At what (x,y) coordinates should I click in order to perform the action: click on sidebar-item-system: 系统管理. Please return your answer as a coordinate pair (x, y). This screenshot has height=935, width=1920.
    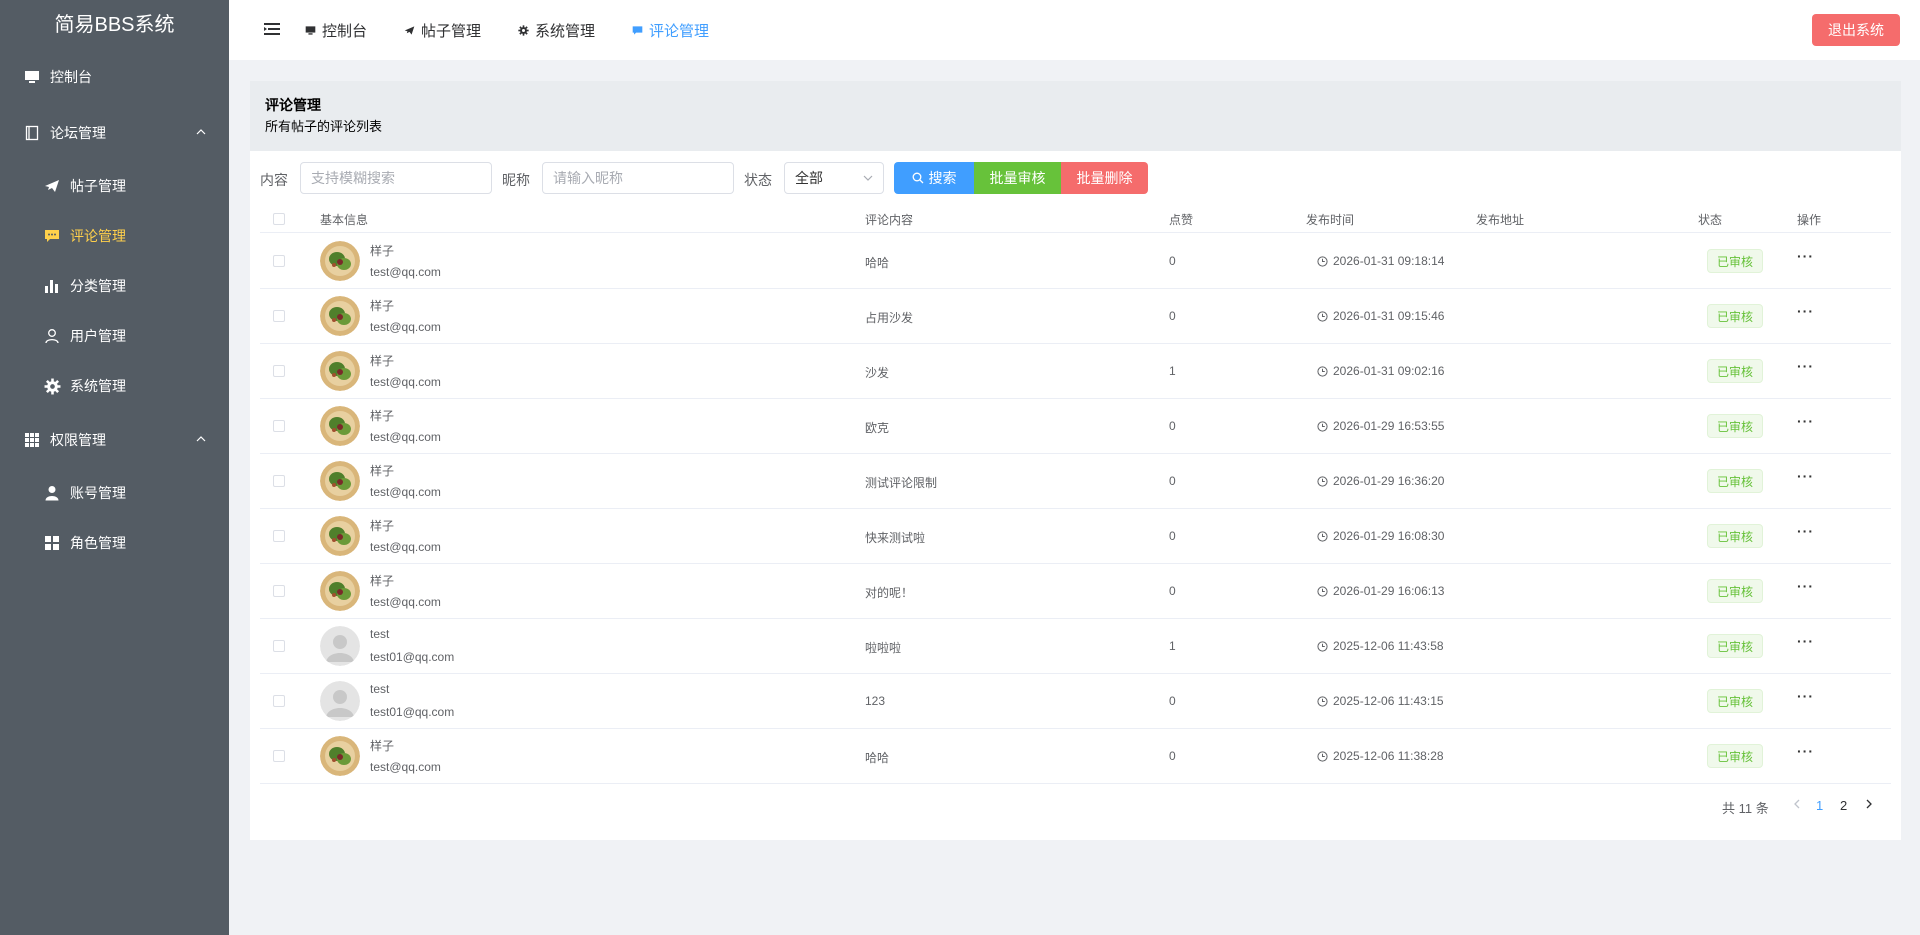
    Looking at the image, I should click on (114, 386).